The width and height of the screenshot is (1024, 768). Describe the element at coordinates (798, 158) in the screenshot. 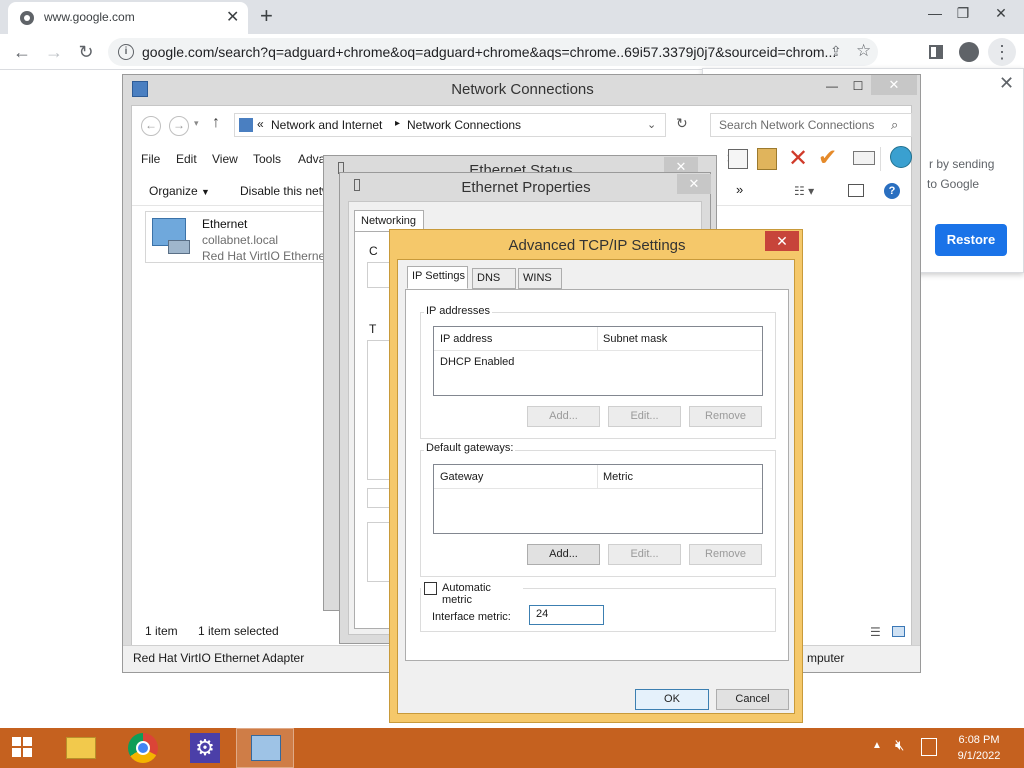

I see `delete-icon: ✕` at that location.